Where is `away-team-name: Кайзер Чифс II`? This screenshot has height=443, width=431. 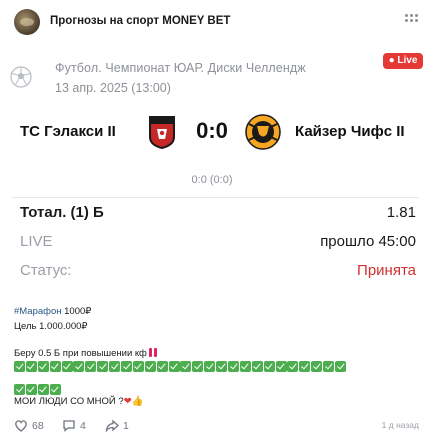
away-team-name: Кайзер Чифс II is located at coordinates (350, 131).